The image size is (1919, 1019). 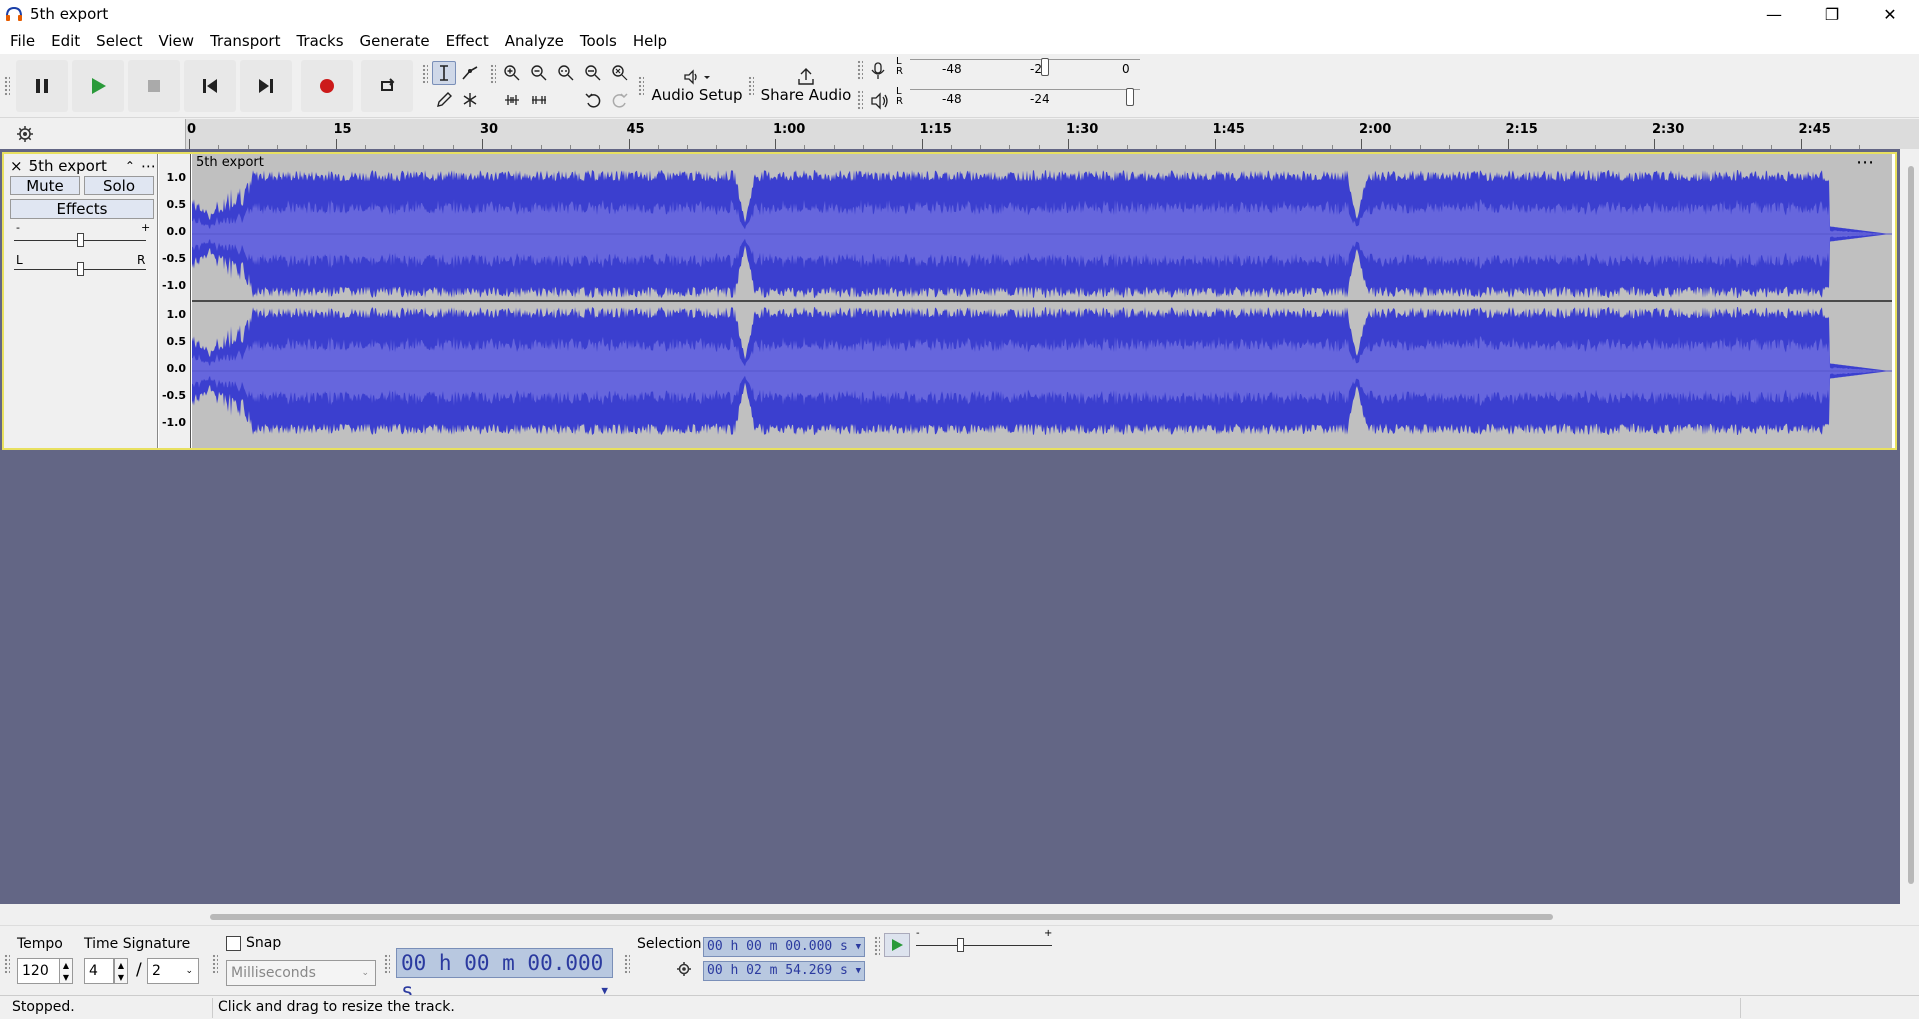 I want to click on horizontal-scrollbar, so click(x=881, y=917).